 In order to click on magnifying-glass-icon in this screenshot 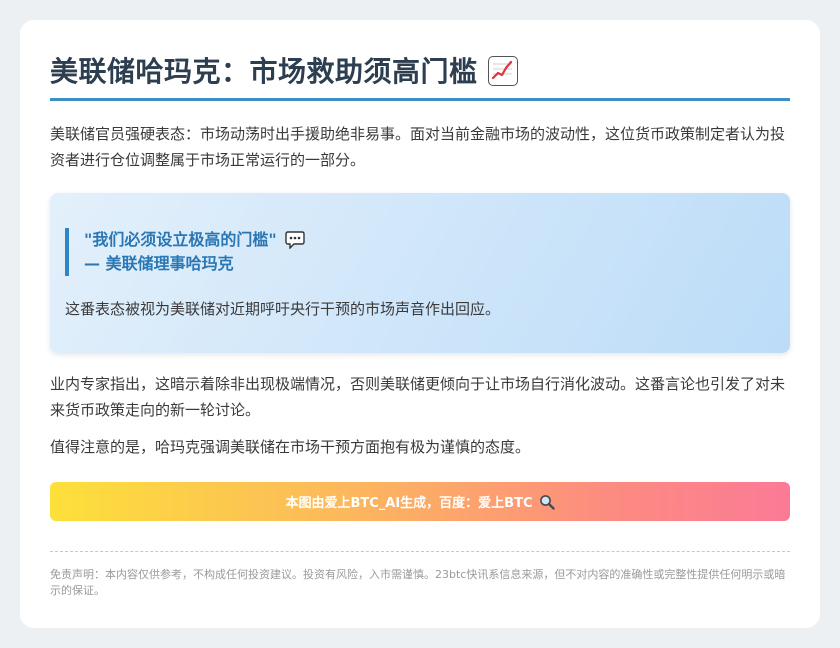, I will do `click(547, 502)`.